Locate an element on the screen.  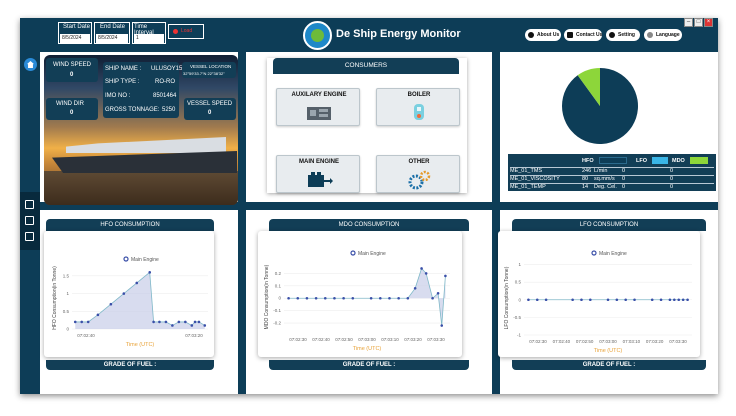
consumer-auxilary-engine: AUXILARY ENGINE is located at coordinates (318, 107).